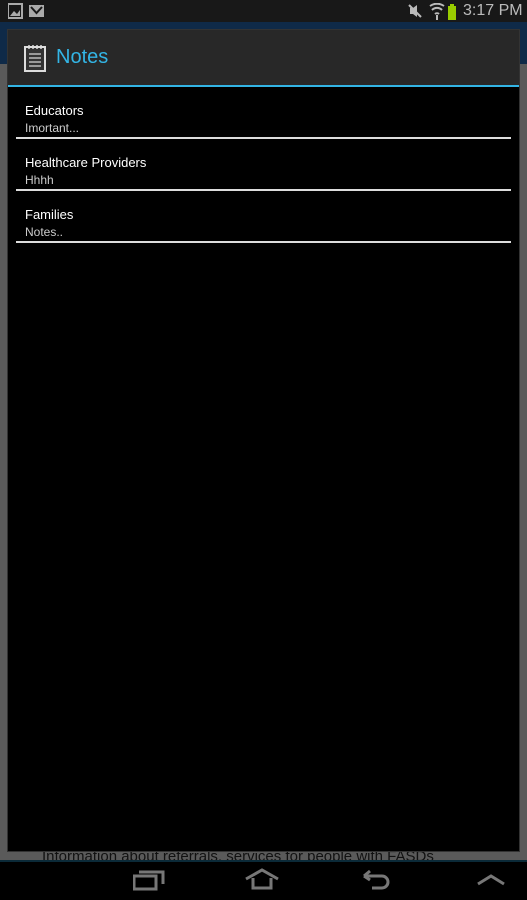 The height and width of the screenshot is (900, 527). Describe the element at coordinates (377, 880) in the screenshot. I see `back-icon` at that location.